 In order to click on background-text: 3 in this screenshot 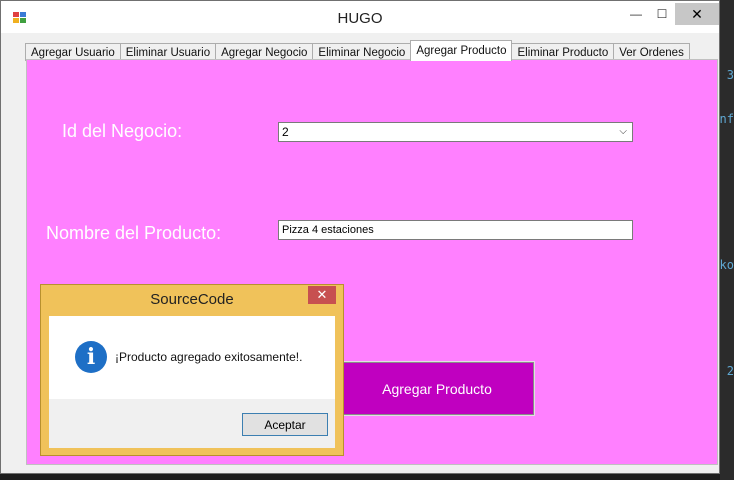, I will do `click(730, 75)`.